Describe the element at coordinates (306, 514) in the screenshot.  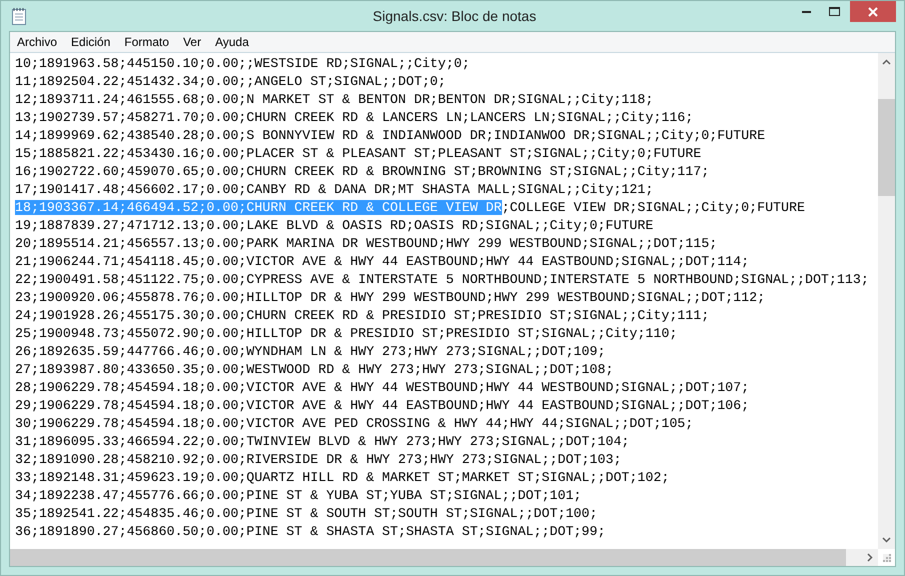
I see `text-line: 35;1892541.22;454835.46;0.00;PINE ST & SOUTH ST;SOUTH ST;SIGNAL;;DOT;100;` at that location.